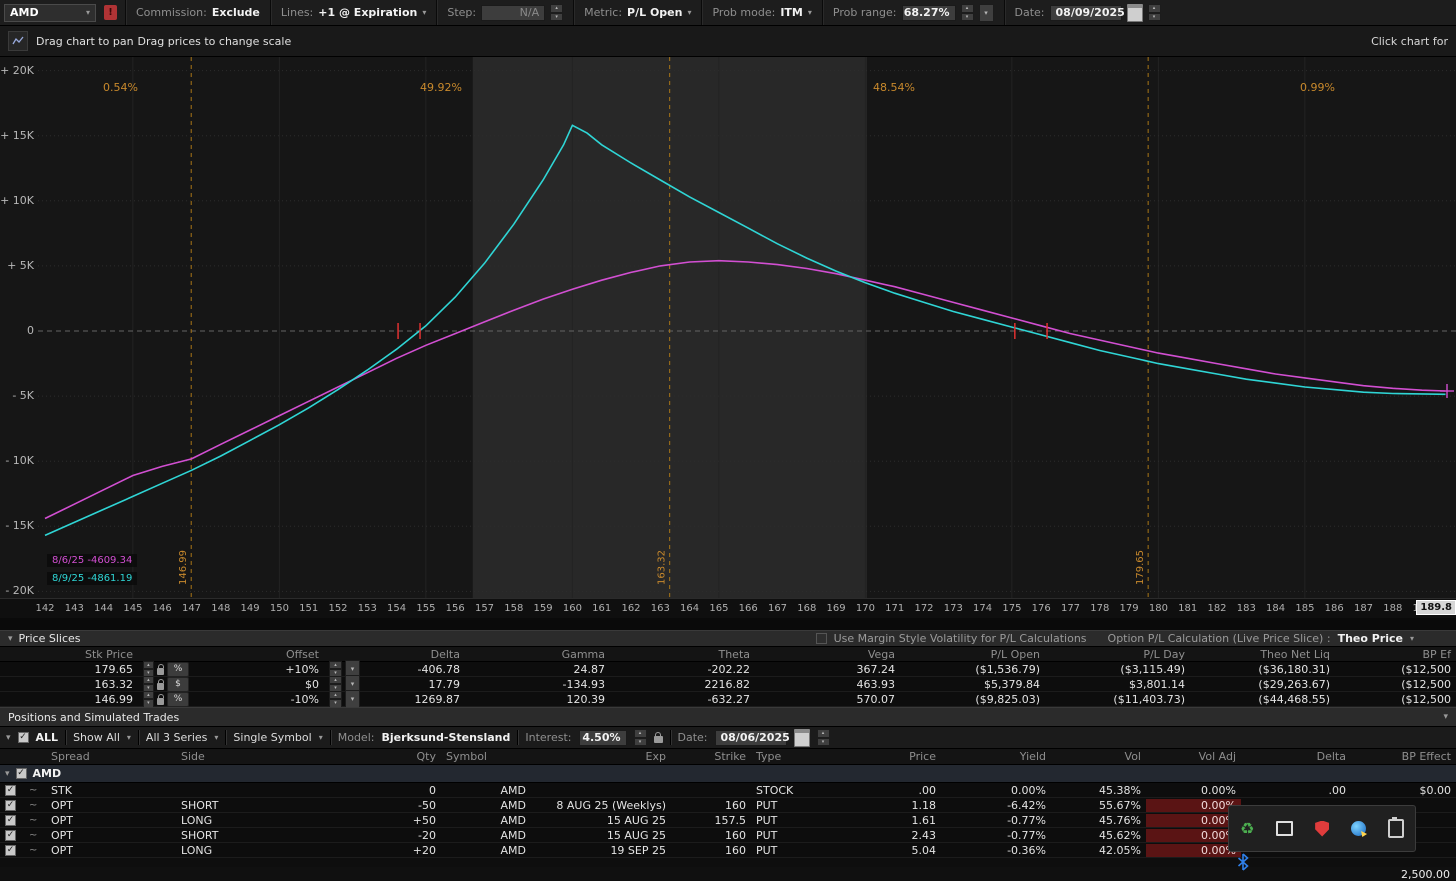 The image size is (1456, 881). I want to click on column-header: Offset, so click(259, 654).